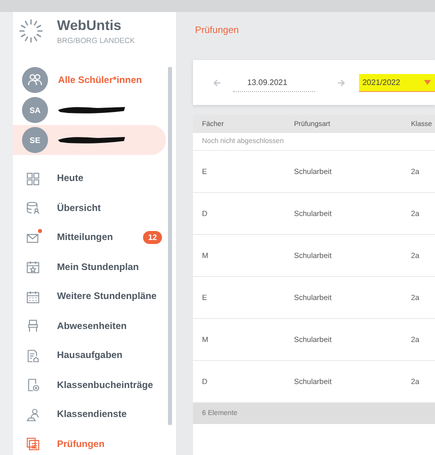 The height and width of the screenshot is (455, 435). I want to click on people-icon, so click(35, 80).